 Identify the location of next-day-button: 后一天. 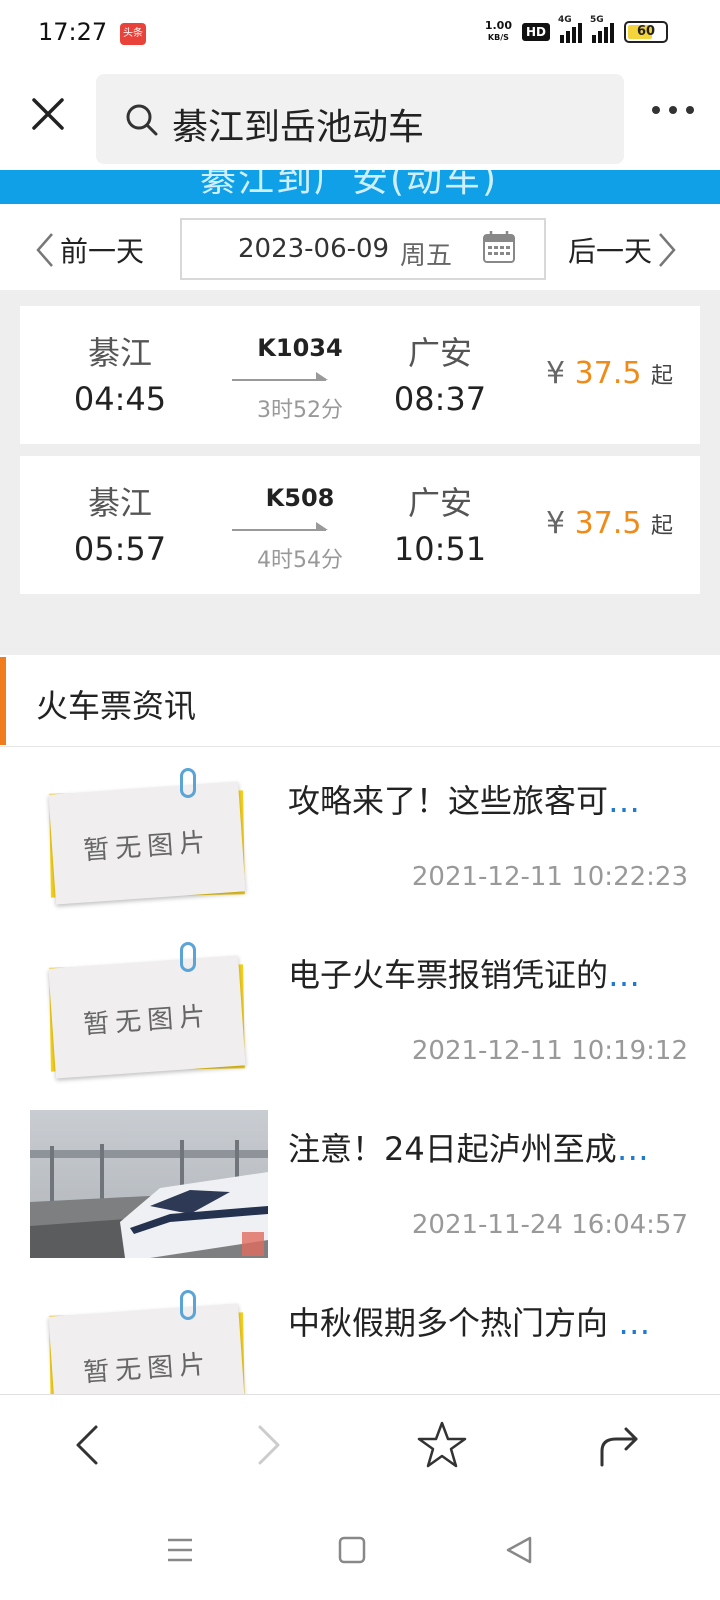
(623, 250).